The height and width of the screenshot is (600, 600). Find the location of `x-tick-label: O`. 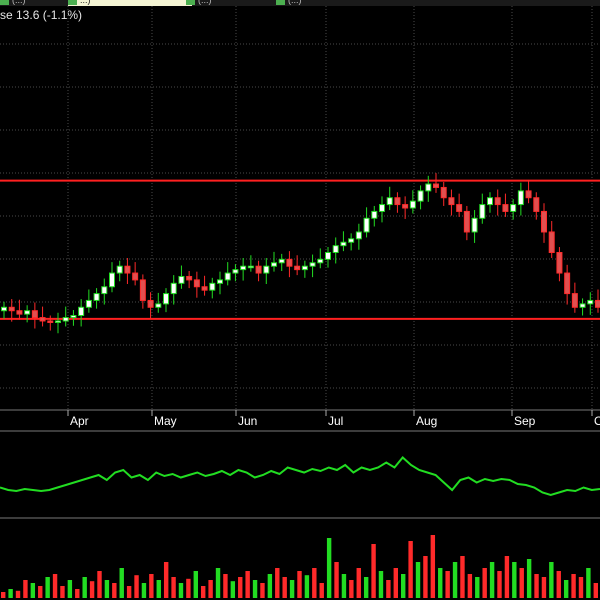

x-tick-label: O is located at coordinates (597, 421).